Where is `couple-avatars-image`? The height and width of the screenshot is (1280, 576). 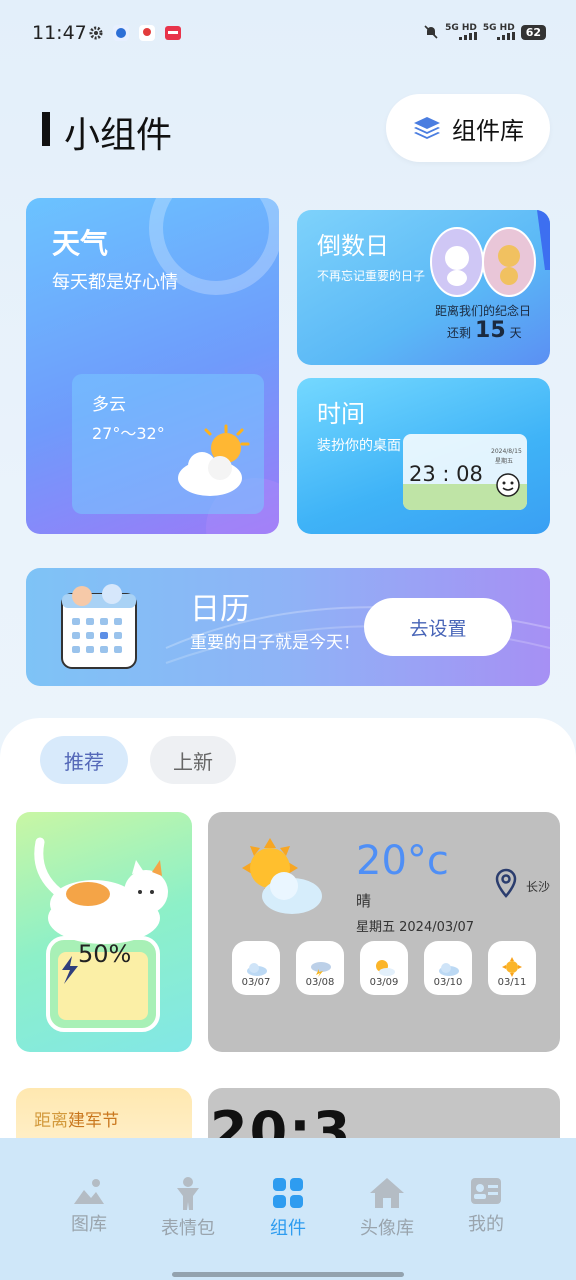 couple-avatars-image is located at coordinates (483, 262).